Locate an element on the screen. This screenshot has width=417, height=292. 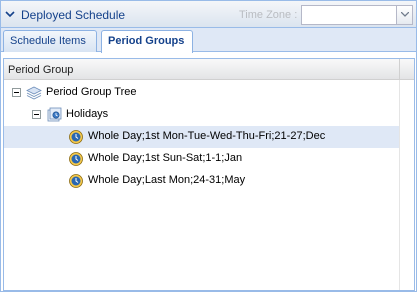
tab-bar: Schedule Items Period Groups is located at coordinates (208, 40).